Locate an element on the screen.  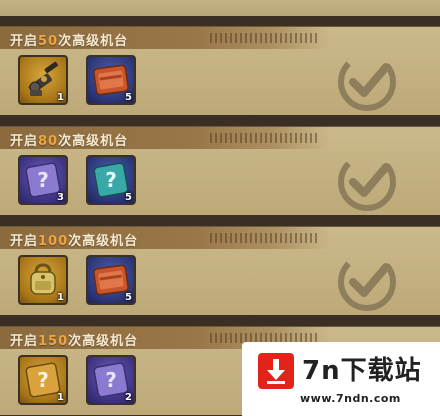
watermark-url: www.7ndn.com is located at coordinates (350, 398).